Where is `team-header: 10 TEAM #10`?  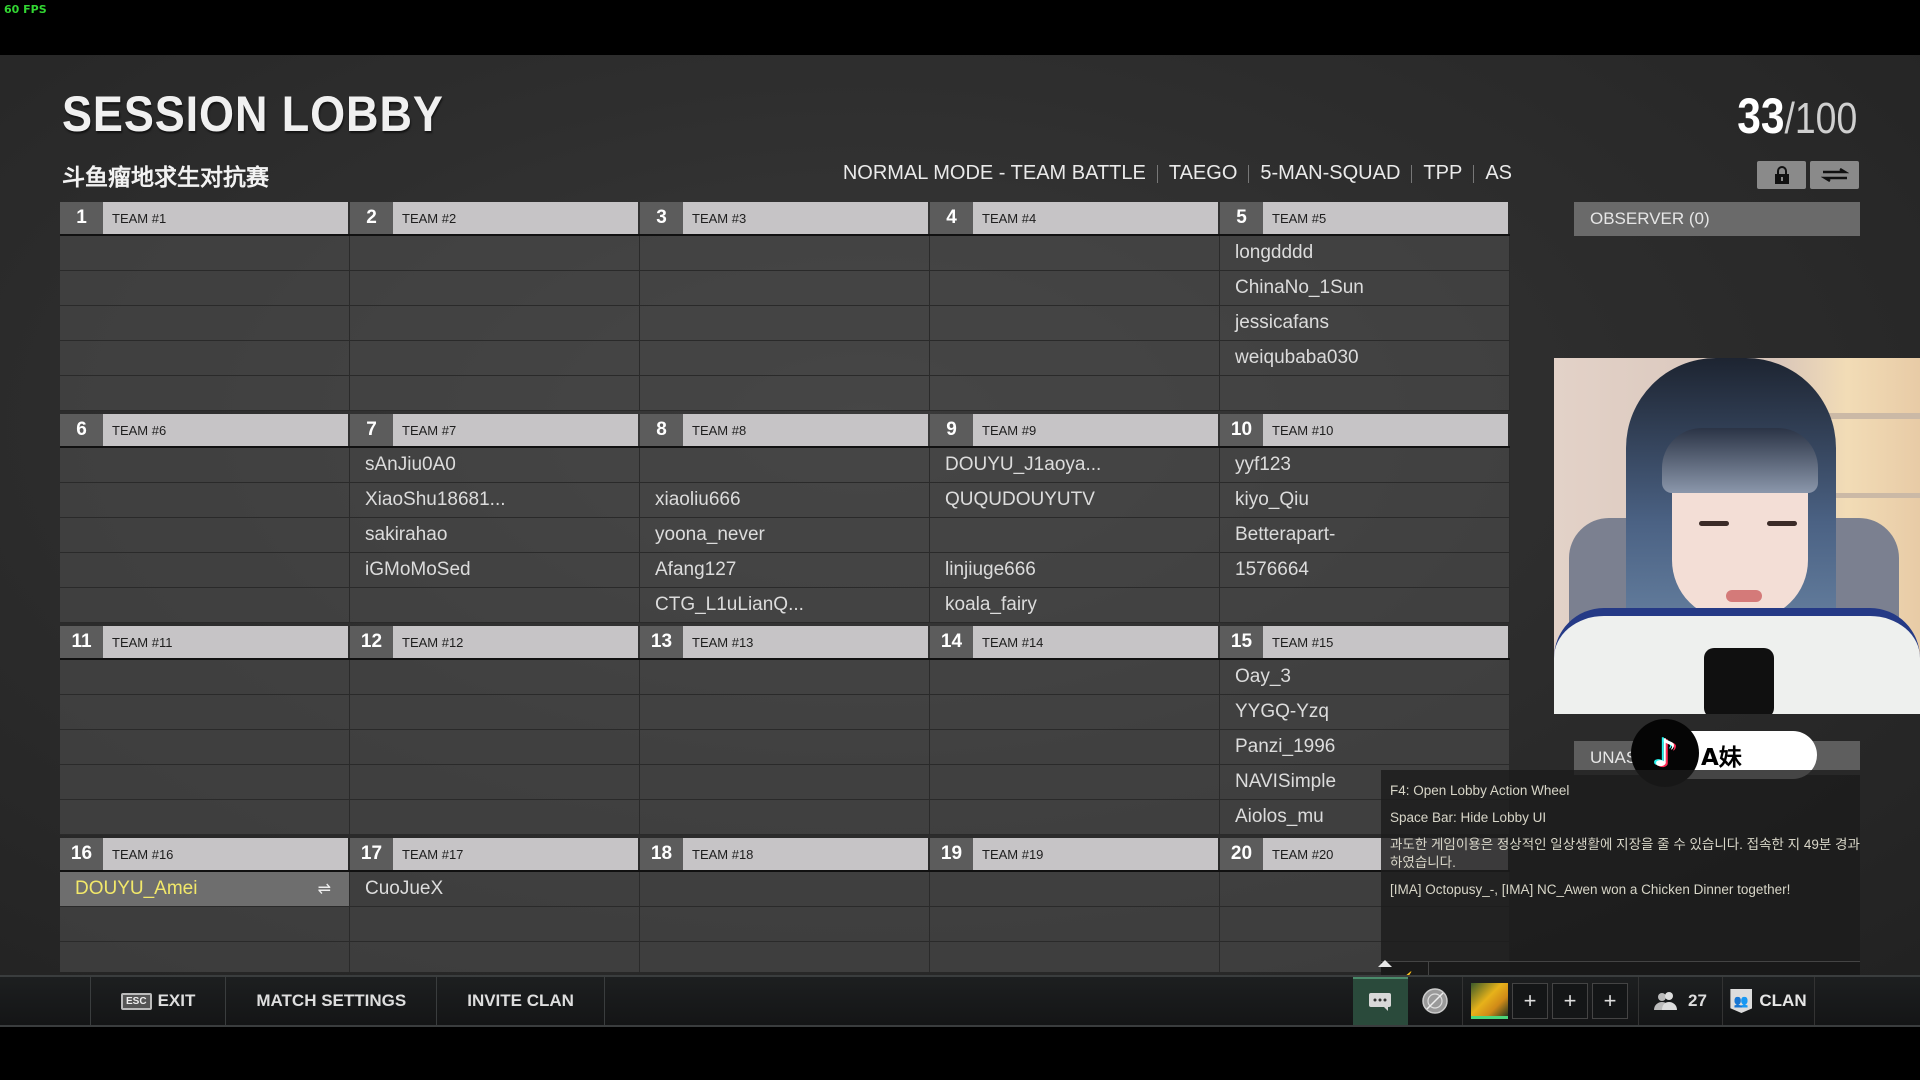 team-header: 10 TEAM #10 is located at coordinates (1365, 431).